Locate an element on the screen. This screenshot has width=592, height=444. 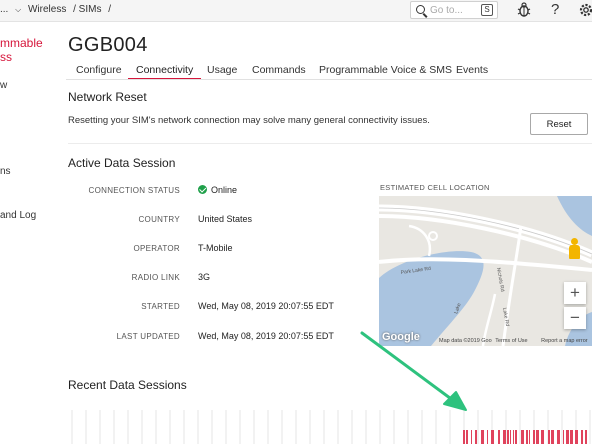
street-view-pegman-icon is located at coordinates (574, 249).